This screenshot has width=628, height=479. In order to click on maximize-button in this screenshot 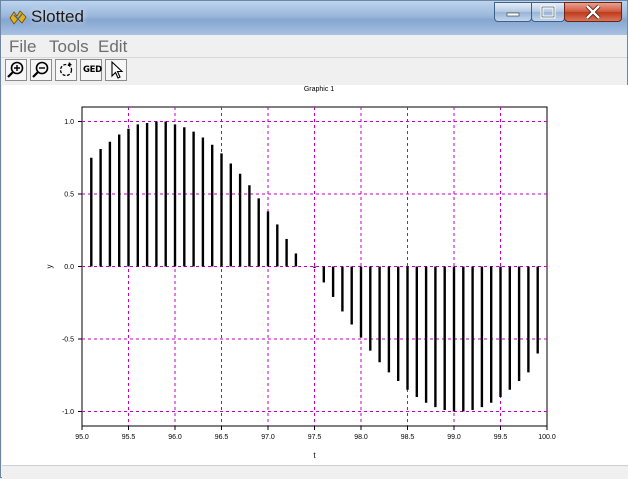, I will do `click(548, 12)`.